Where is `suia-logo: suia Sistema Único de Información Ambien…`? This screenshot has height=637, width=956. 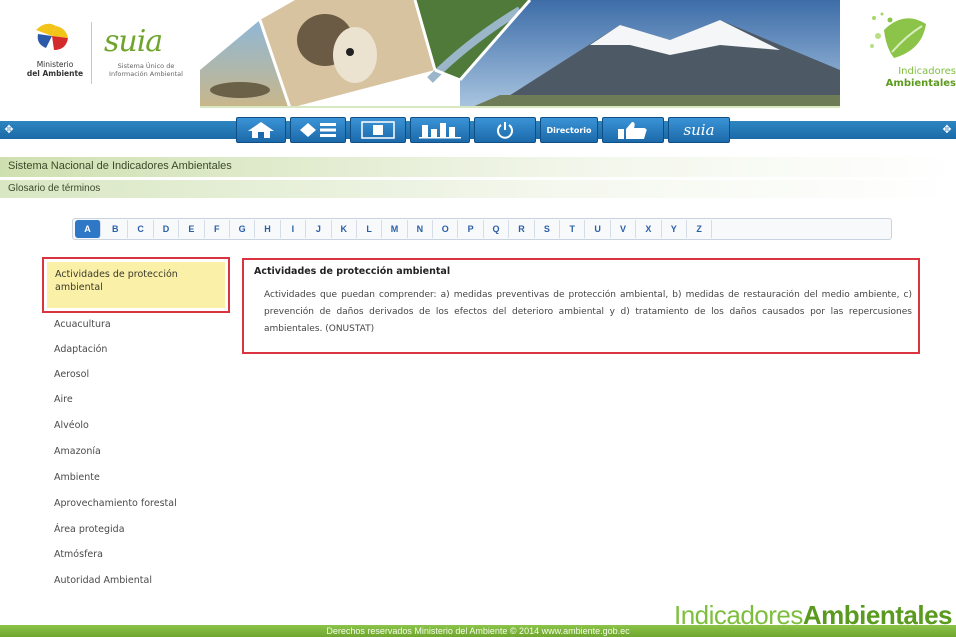 suia-logo: suia Sistema Único de Información Ambien… is located at coordinates (146, 52).